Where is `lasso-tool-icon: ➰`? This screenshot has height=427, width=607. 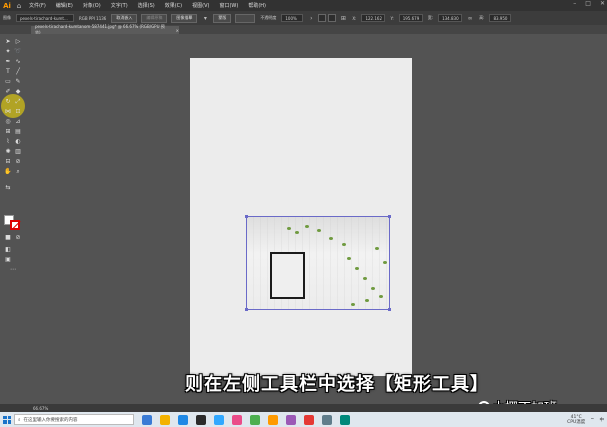
lasso-tool-icon: ➰ is located at coordinates (18, 52).